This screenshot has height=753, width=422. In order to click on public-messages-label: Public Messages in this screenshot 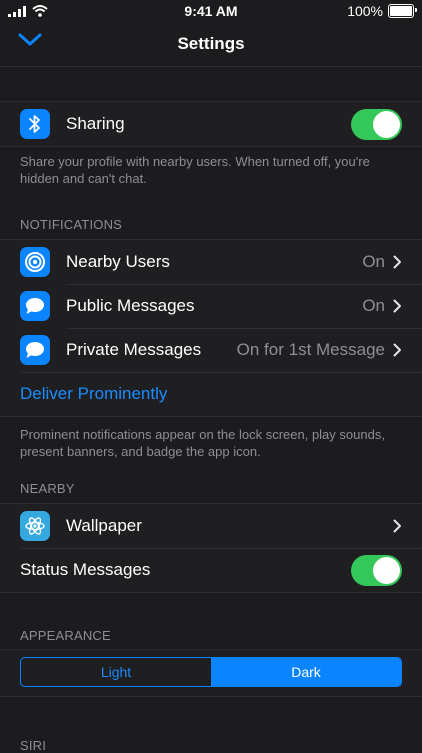, I will do `click(130, 305)`.